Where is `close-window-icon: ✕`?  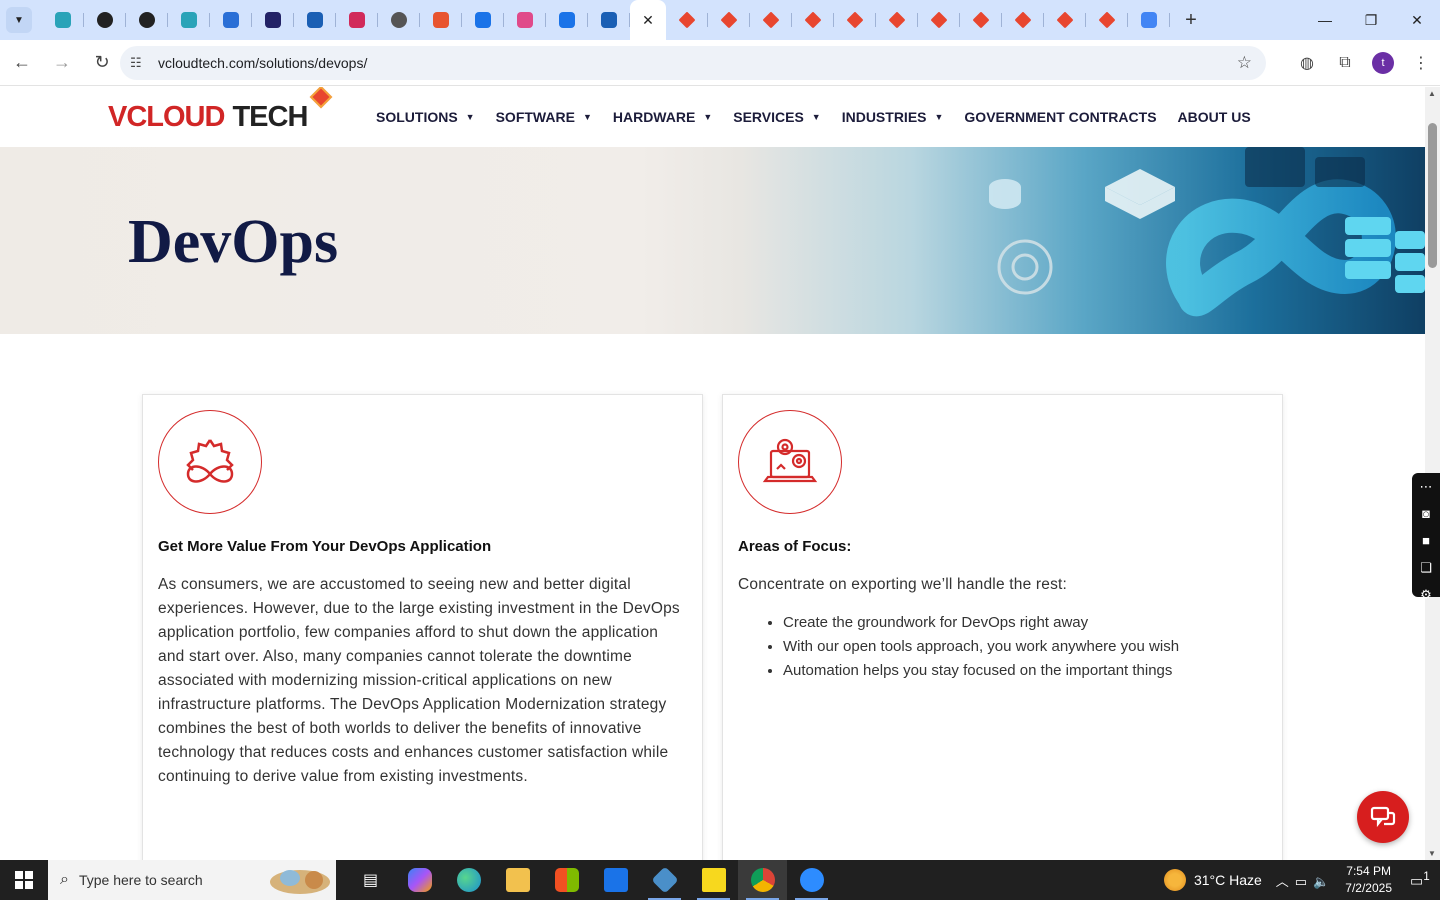
close-window-icon: ✕ is located at coordinates (1417, 20).